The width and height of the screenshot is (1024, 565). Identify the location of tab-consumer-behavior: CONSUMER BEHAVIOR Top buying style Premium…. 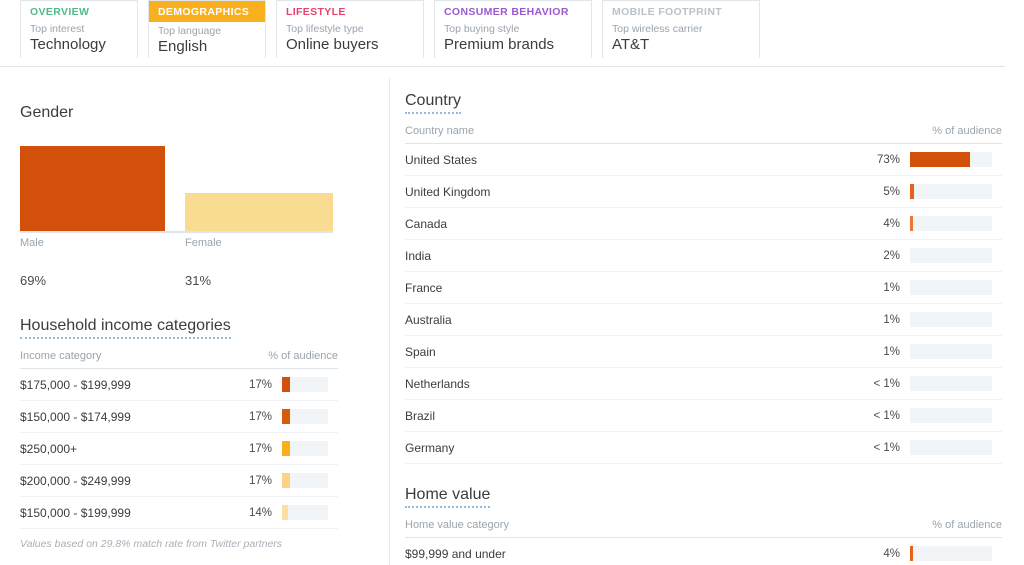
(513, 29).